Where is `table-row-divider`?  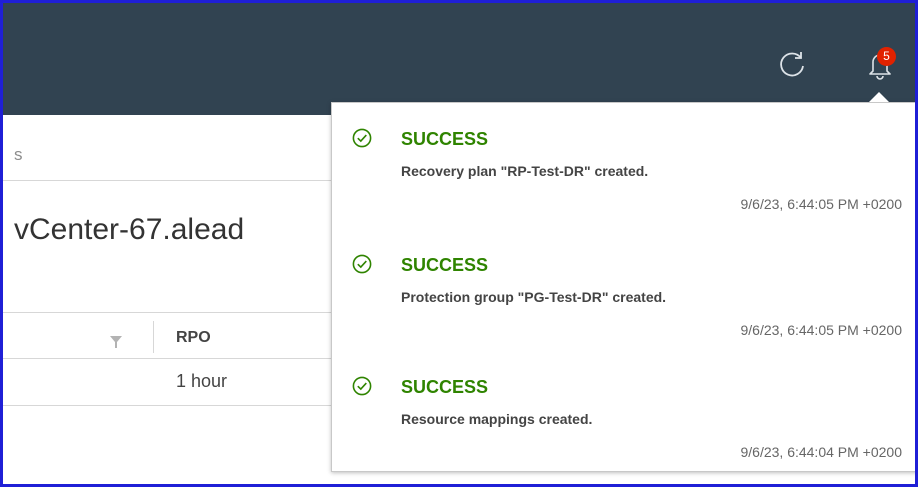
table-row-divider is located at coordinates (173, 405).